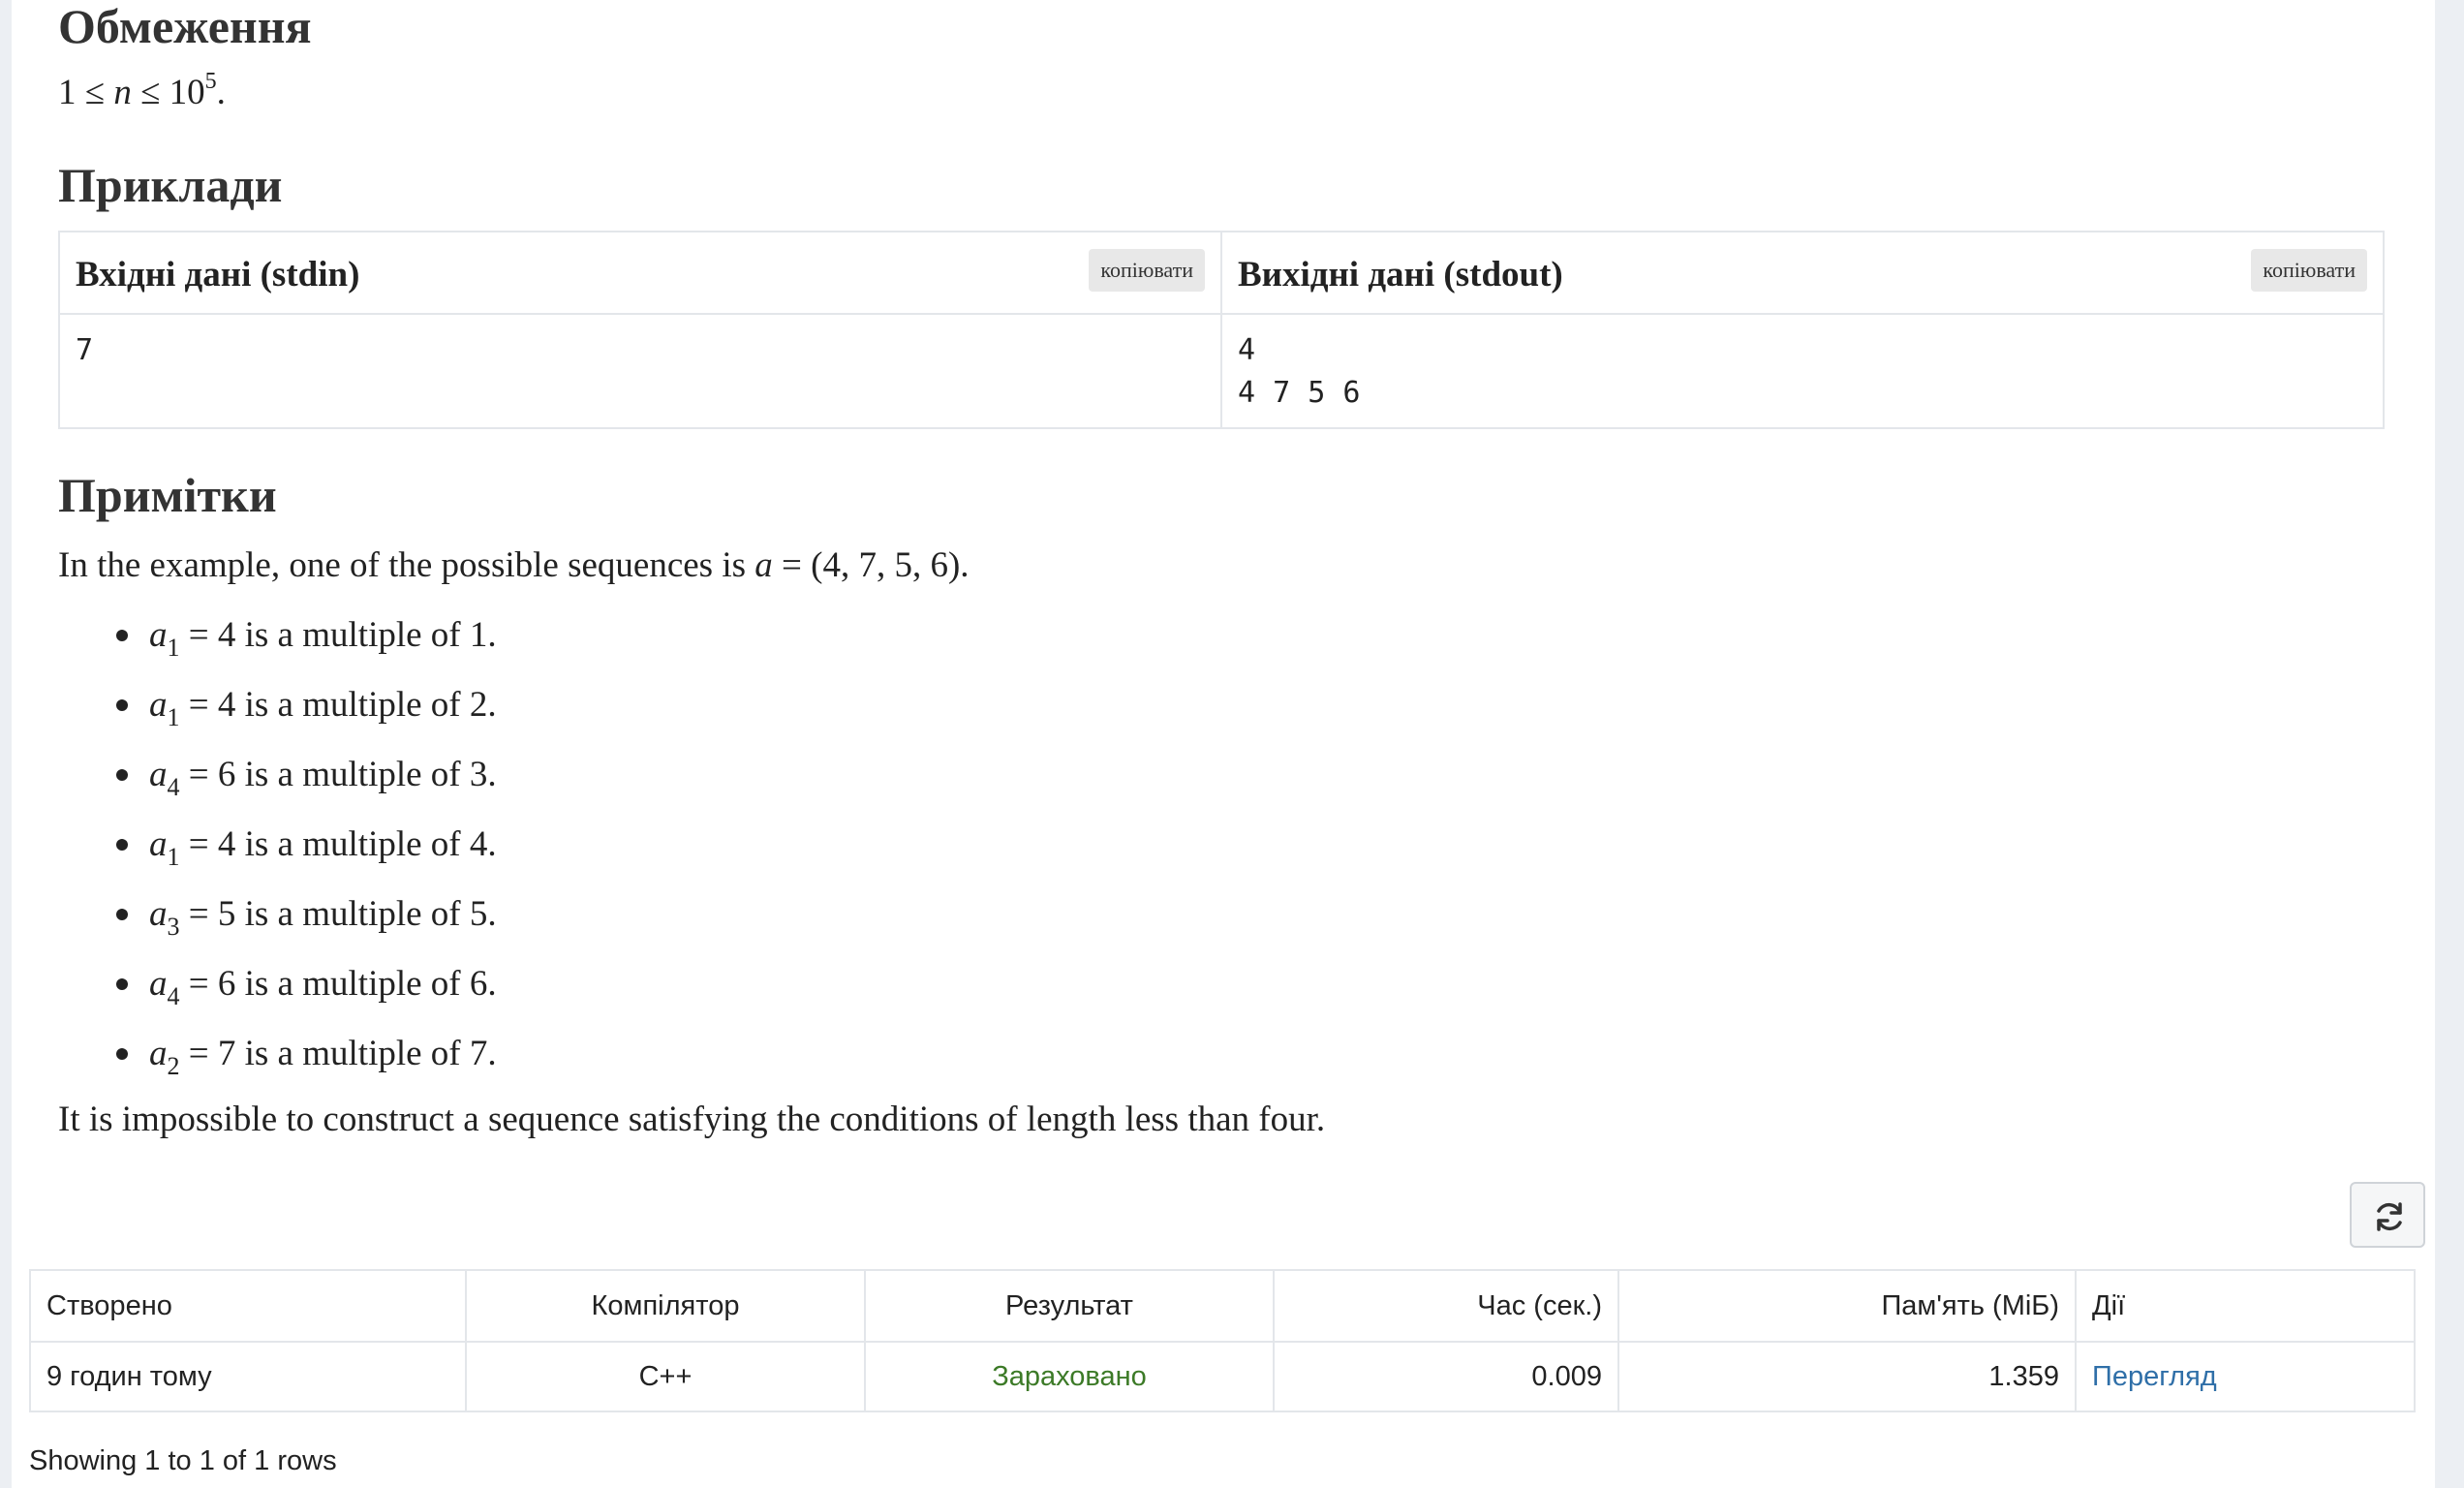 This screenshot has height=1488, width=2464. What do you see at coordinates (183, 1460) in the screenshot?
I see `pagination-info: Showing 1 to 1 of 1 rows` at bounding box center [183, 1460].